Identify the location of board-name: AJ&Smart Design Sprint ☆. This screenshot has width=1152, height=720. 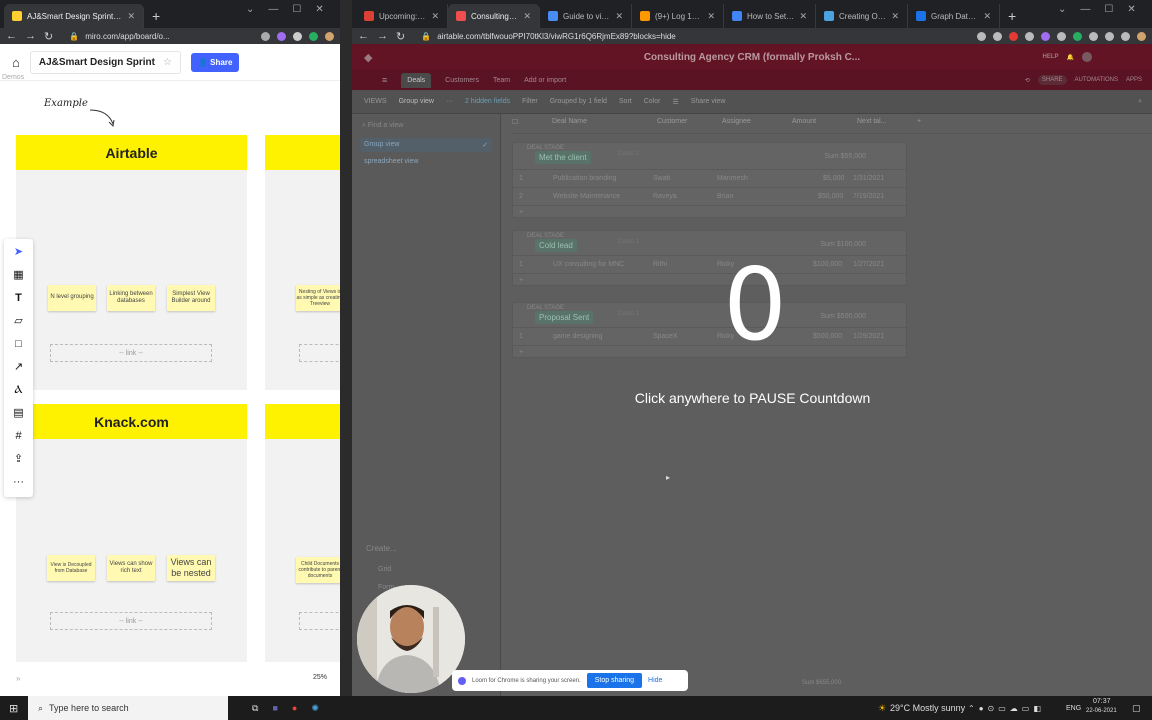
(105, 62).